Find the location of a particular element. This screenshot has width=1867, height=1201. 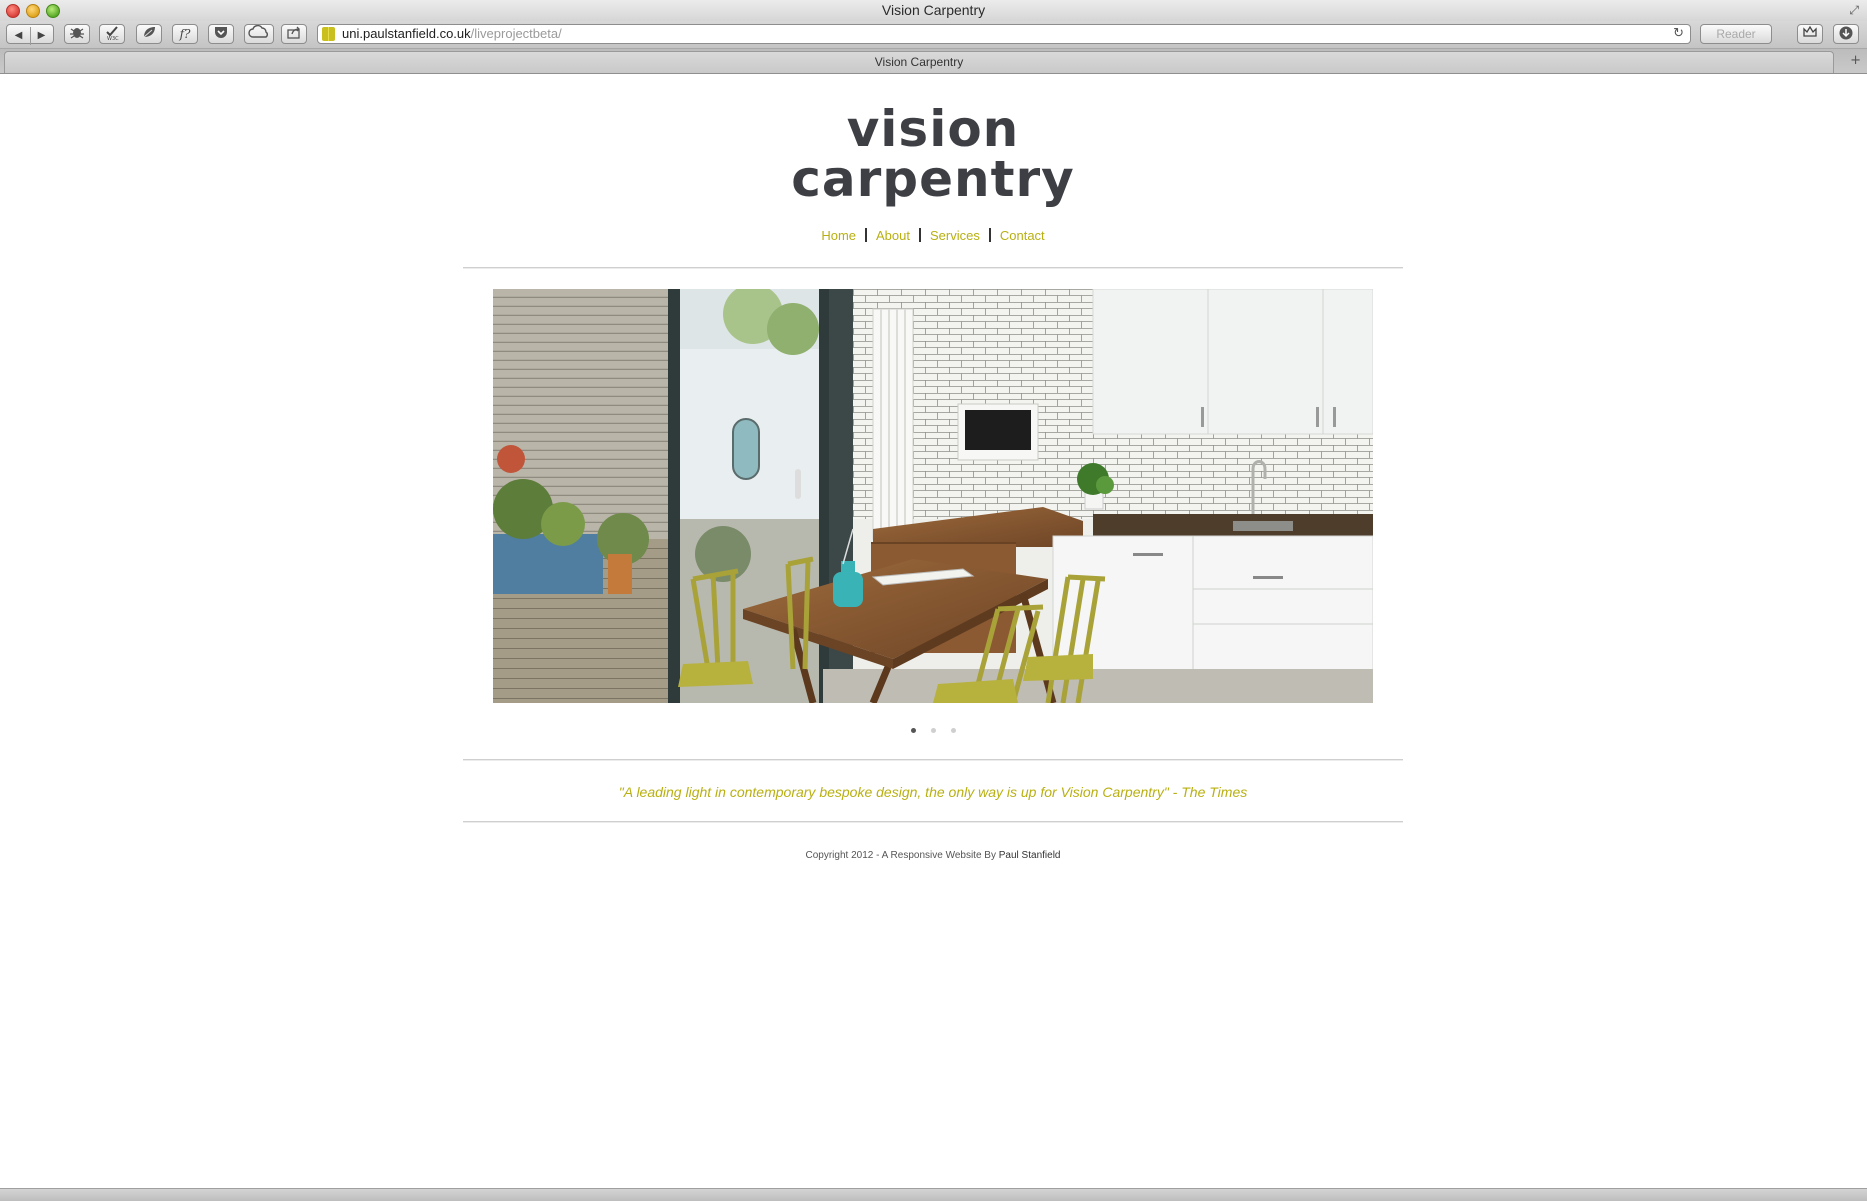

main-navigation: Home About Services Contact is located at coordinates (933, 236).